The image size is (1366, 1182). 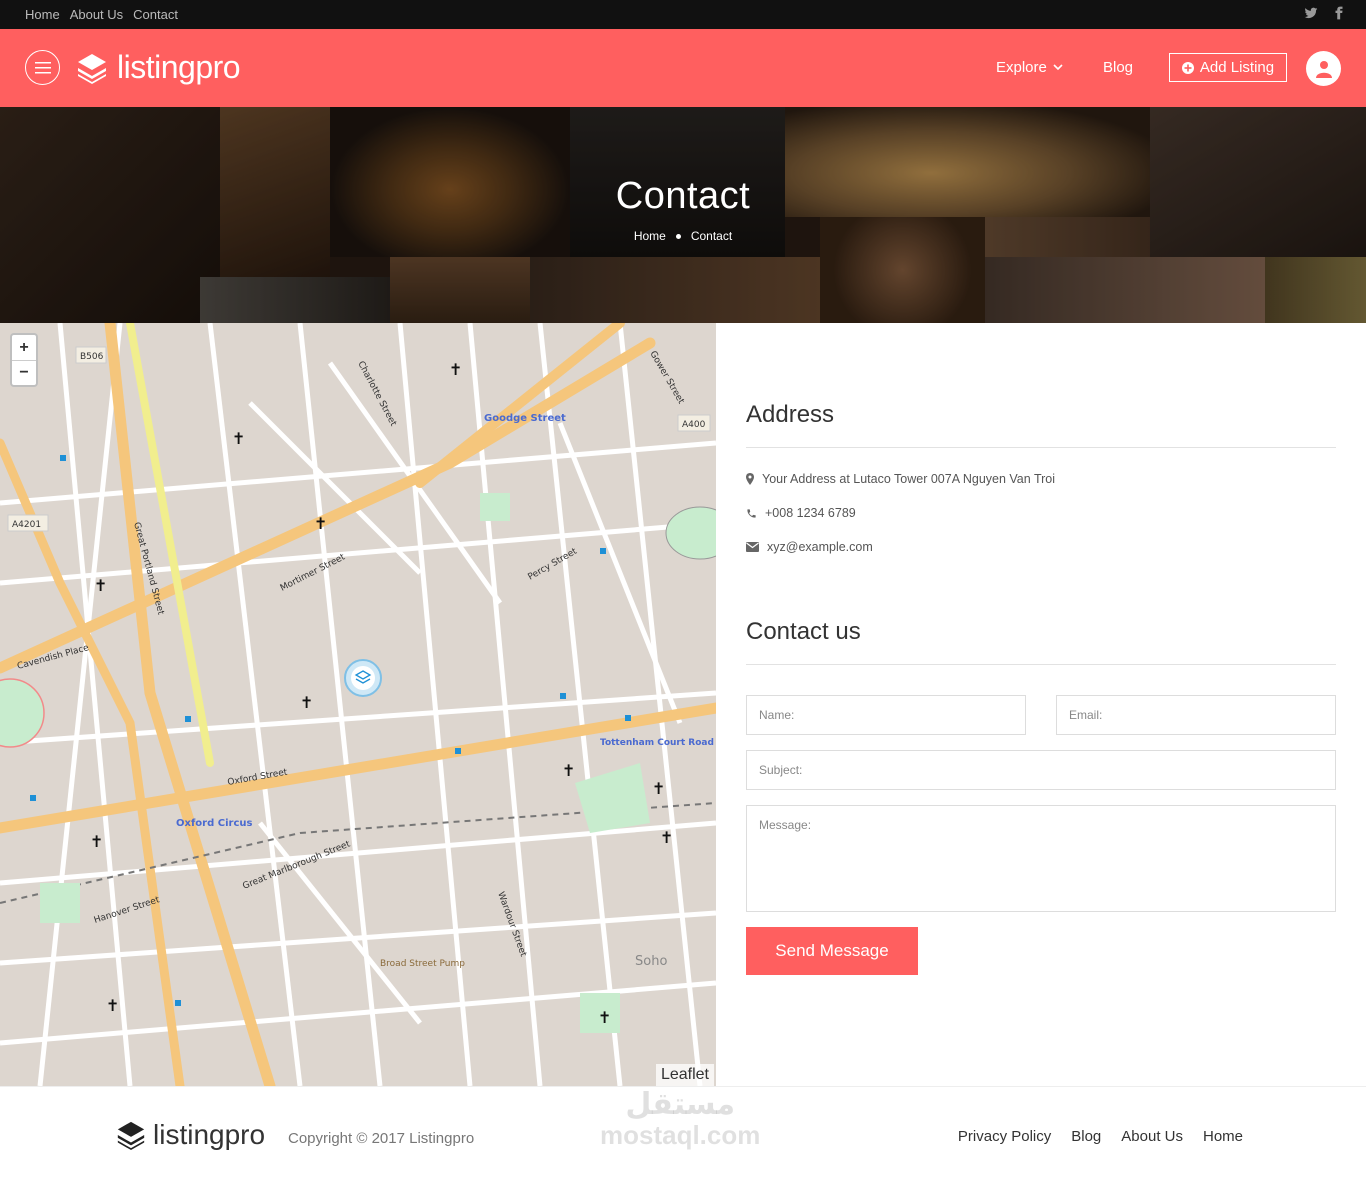 I want to click on address-email: xyz@example.com, so click(x=809, y=547).